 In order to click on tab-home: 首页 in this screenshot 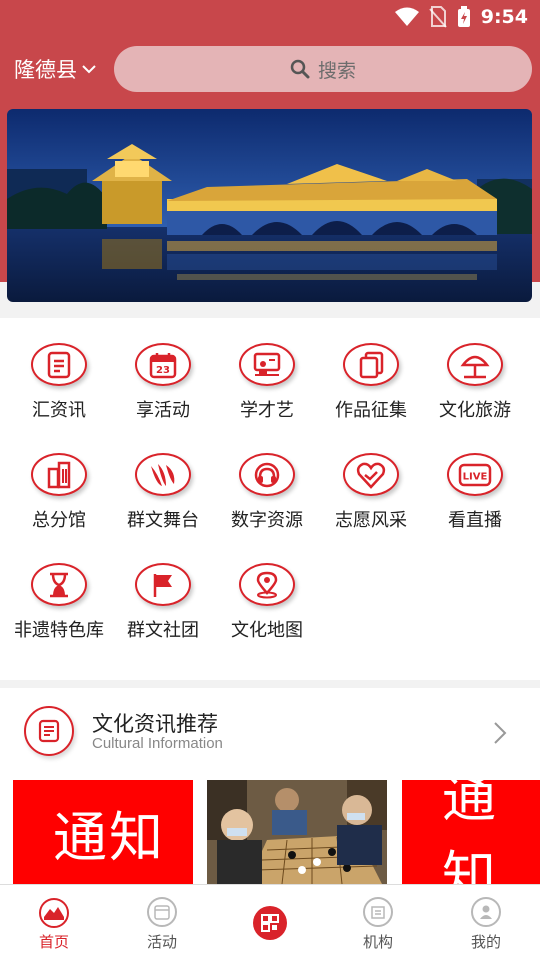, I will do `click(54, 922)`.